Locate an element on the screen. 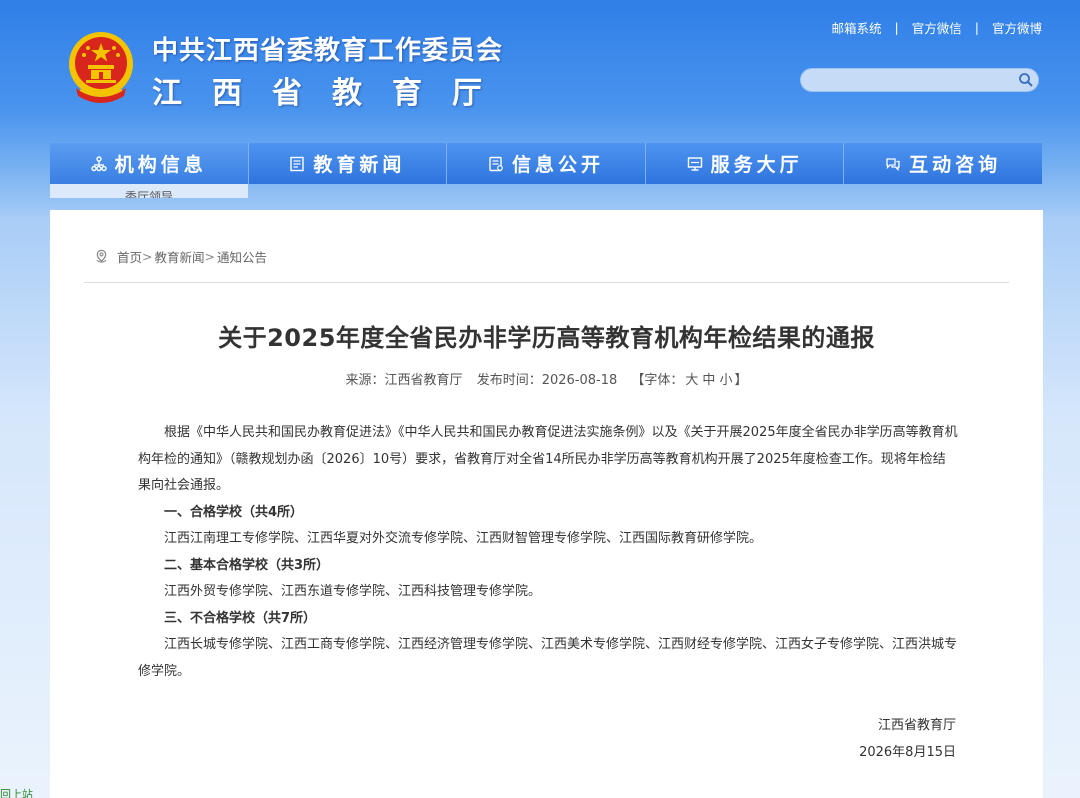 The height and width of the screenshot is (798, 1080). nav-label: 服务大厅 is located at coordinates (756, 165).